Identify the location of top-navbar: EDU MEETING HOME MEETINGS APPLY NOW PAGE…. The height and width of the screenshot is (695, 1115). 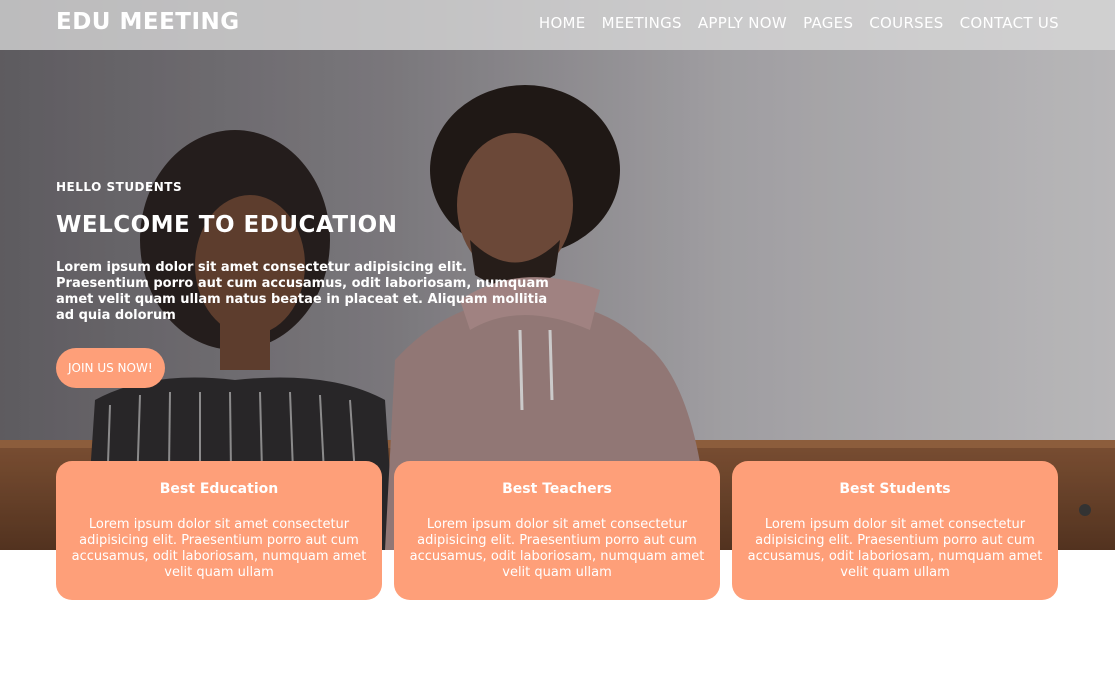
(557, 25).